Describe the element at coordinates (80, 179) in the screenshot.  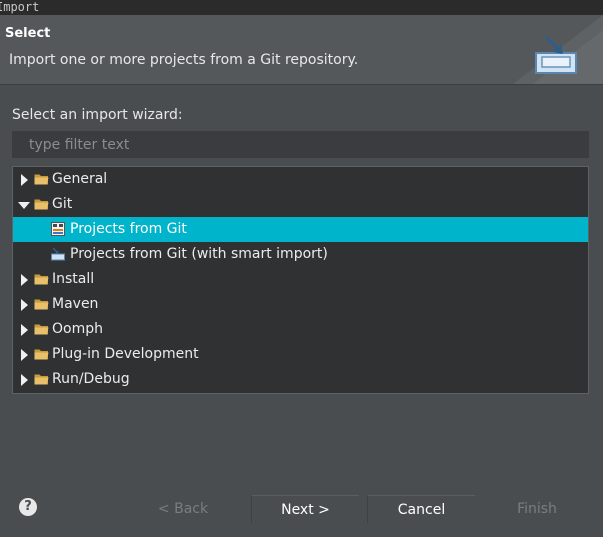
I see `tree-item-label: General` at that location.